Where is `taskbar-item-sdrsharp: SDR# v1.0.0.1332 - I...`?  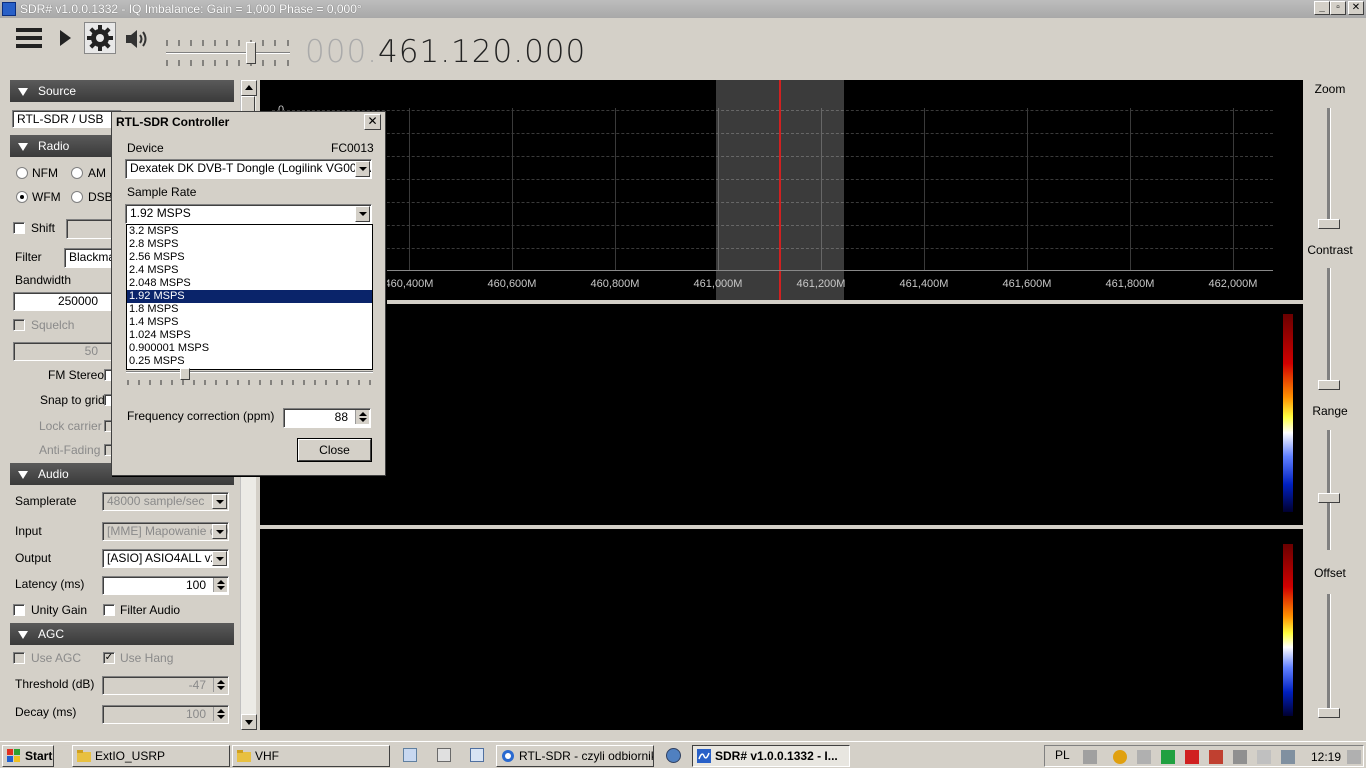
taskbar-item-sdrsharp: SDR# v1.0.0.1332 - I... is located at coordinates (771, 756).